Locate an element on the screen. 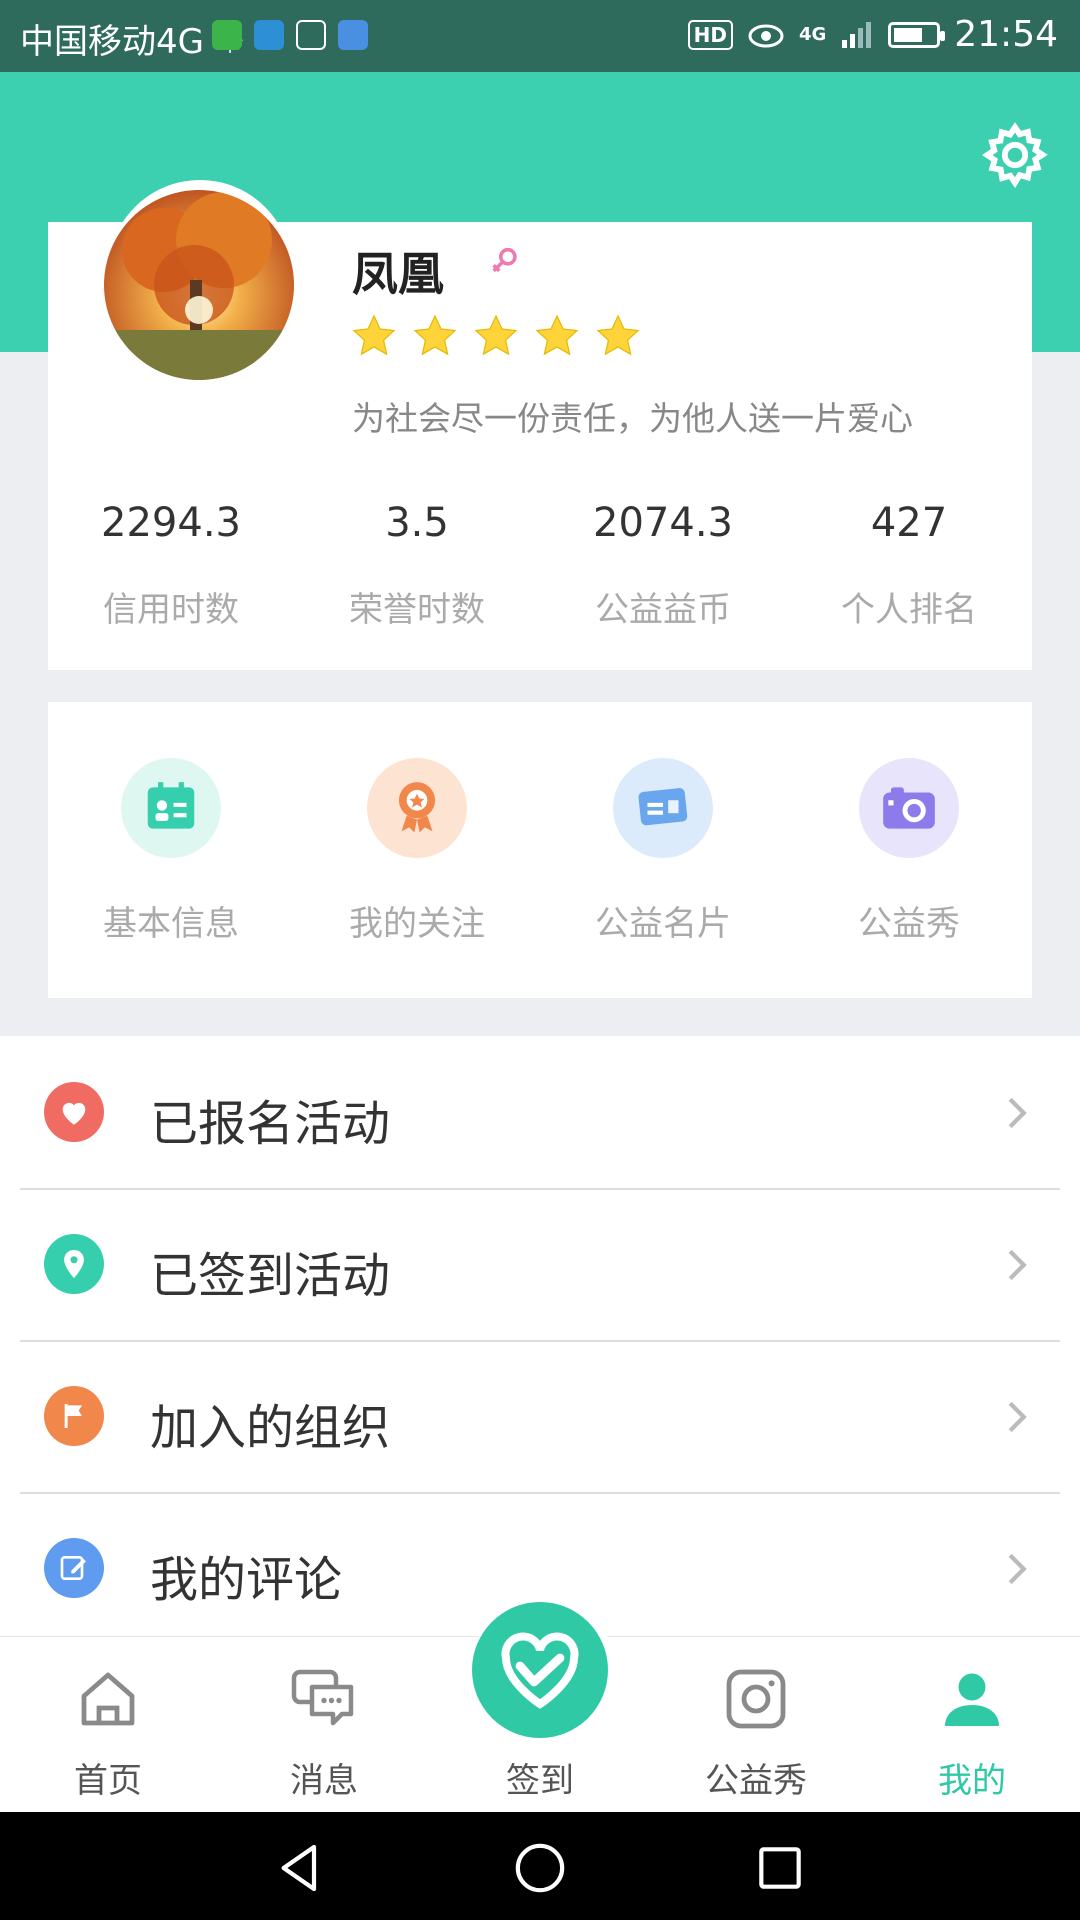 This screenshot has width=1080, height=1920. system-nav-bar is located at coordinates (540, 1866).